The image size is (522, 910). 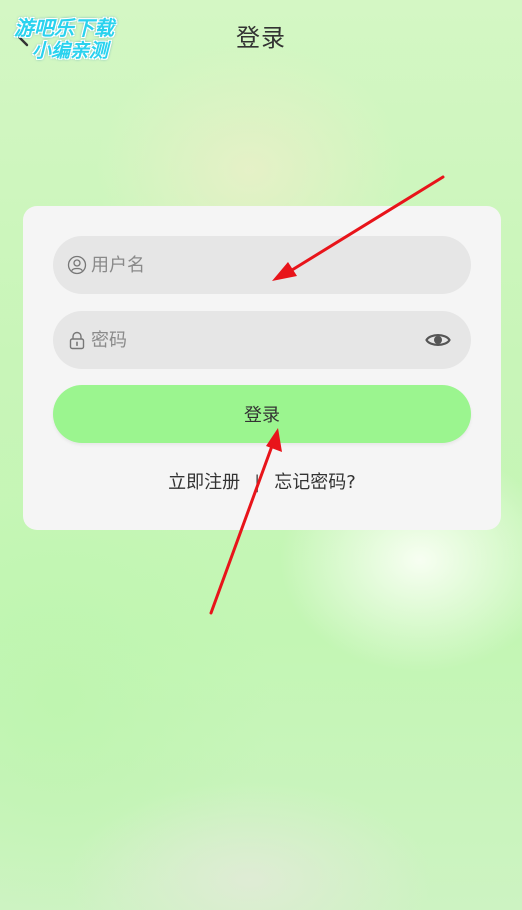 I want to click on watermark-line-2: 小编亲测, so click(x=70, y=51).